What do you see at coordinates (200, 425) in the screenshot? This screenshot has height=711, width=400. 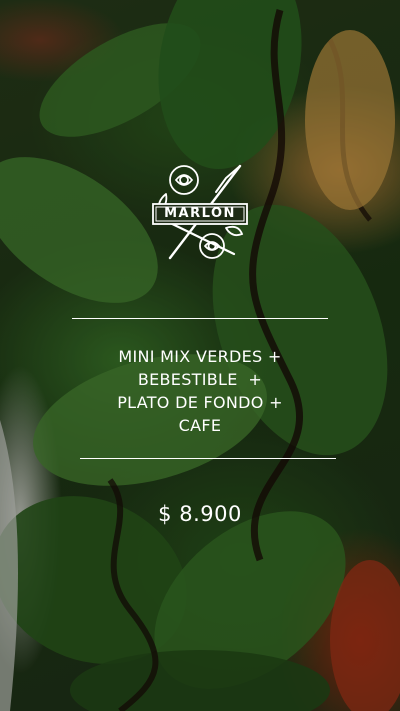 I see `menu-line: CAFE` at bounding box center [200, 425].